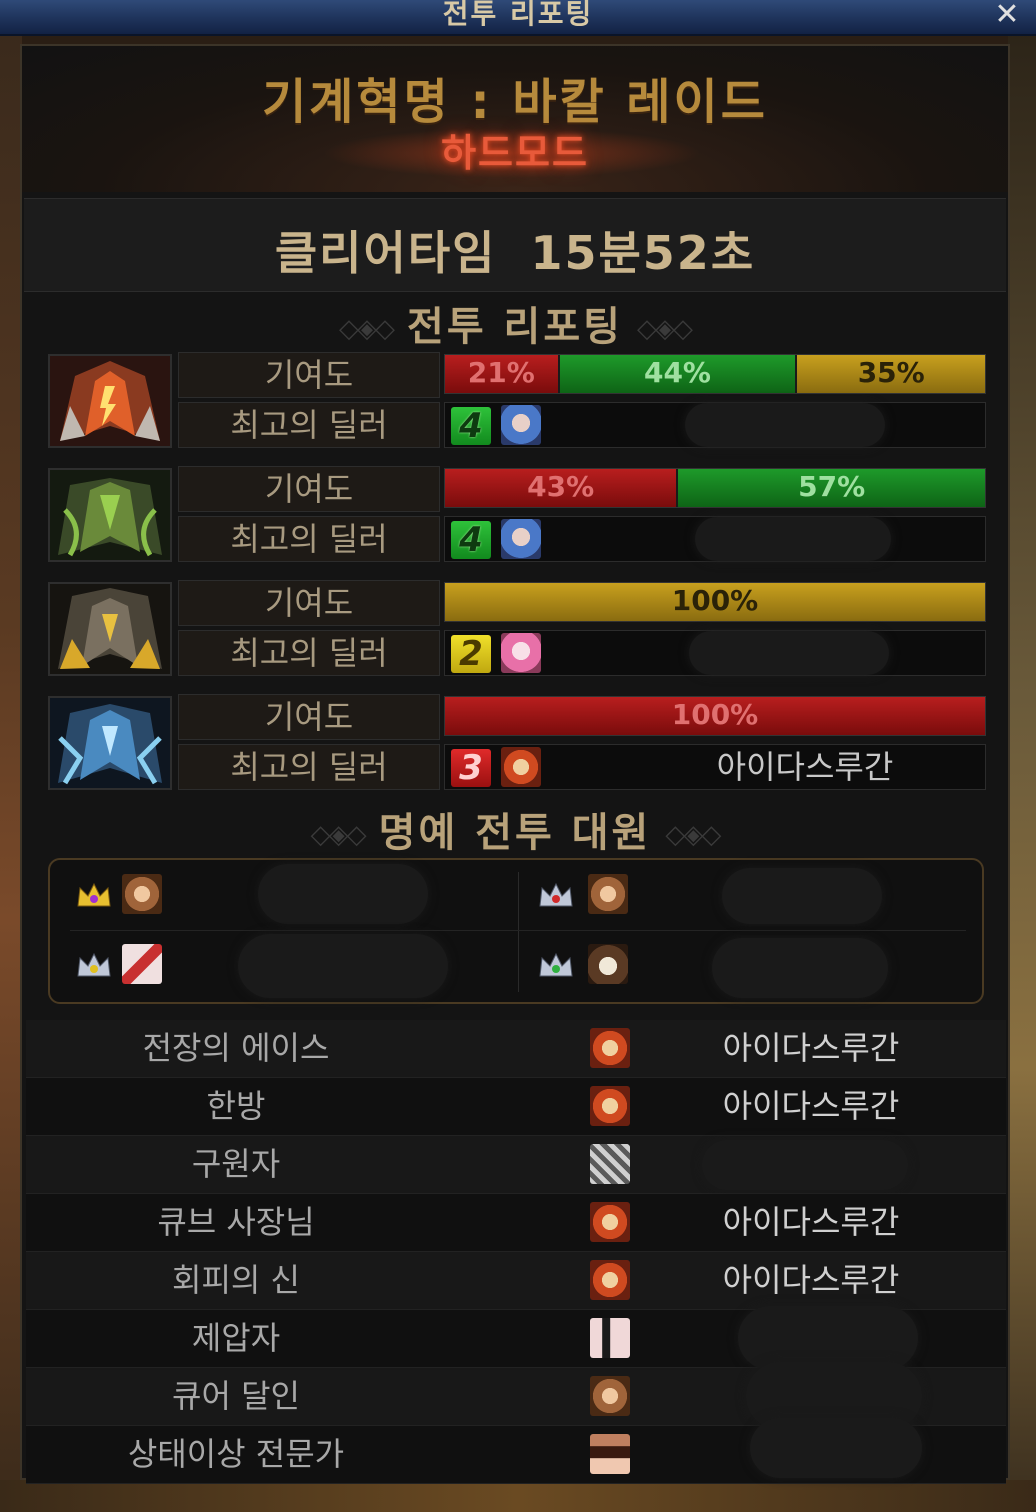 The width and height of the screenshot is (1036, 1512). What do you see at coordinates (517, 402) in the screenshot?
I see `boss-row: 기여도 최고의 딜러 21% 44% 35% 4` at bounding box center [517, 402].